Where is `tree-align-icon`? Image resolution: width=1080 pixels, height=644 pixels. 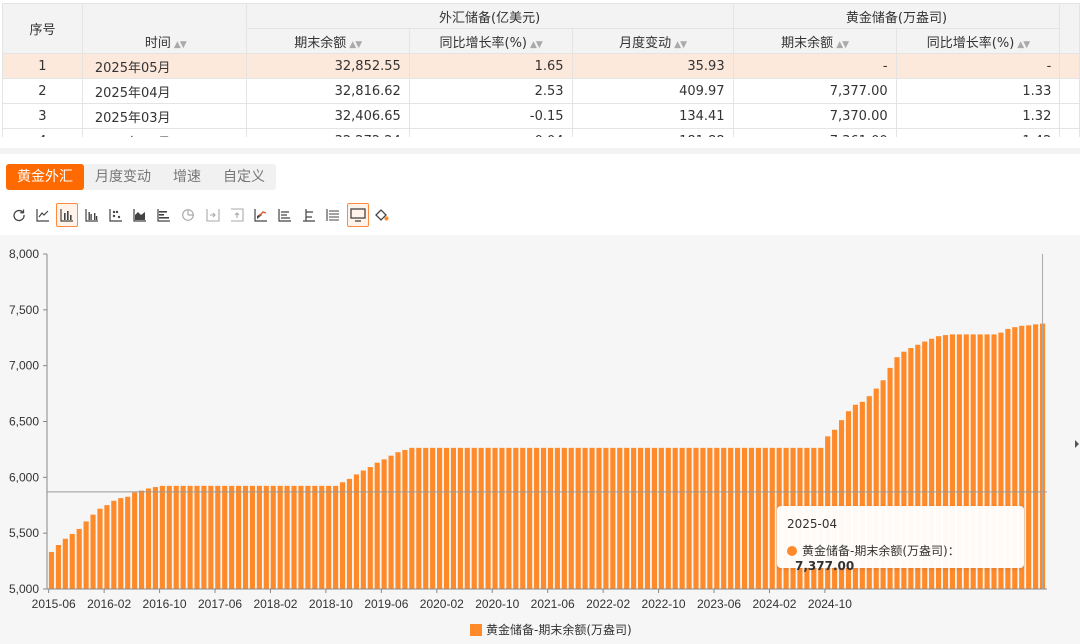
tree-align-icon is located at coordinates (309, 215).